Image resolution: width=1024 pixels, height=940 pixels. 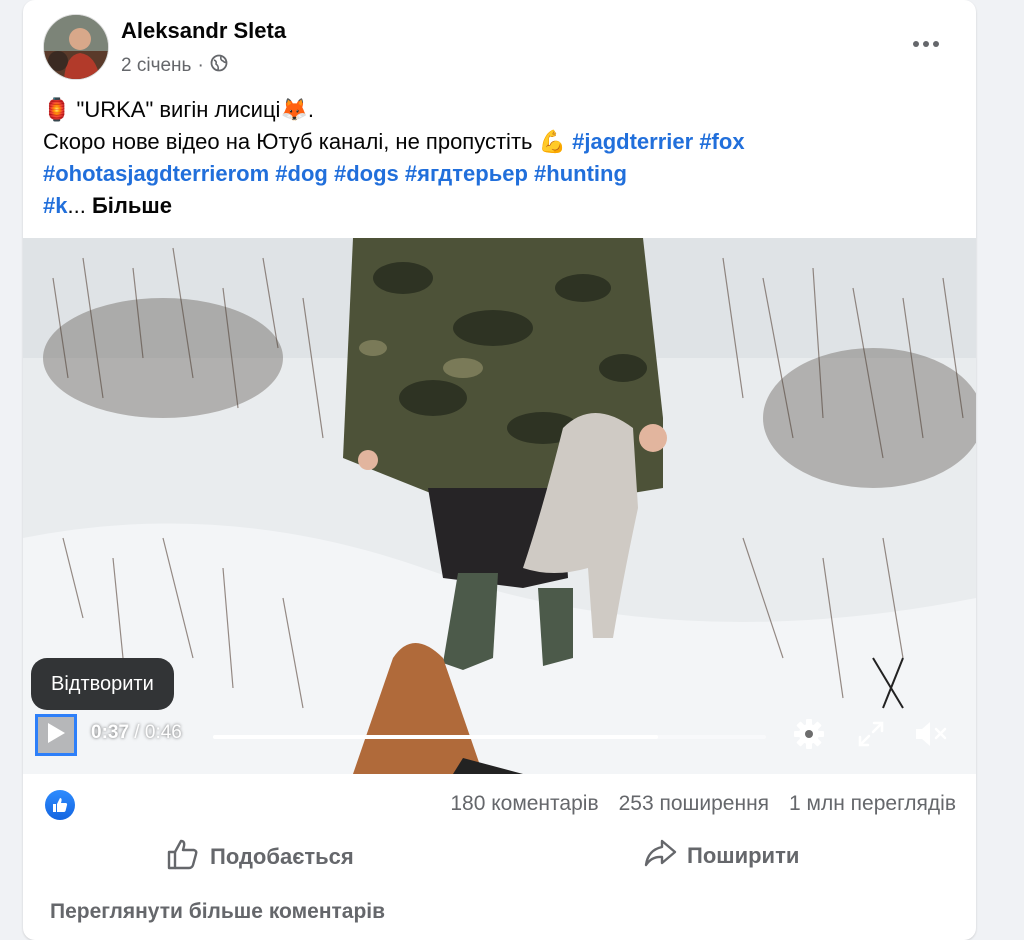 I want to click on like-button: Подобається, so click(x=260, y=857).